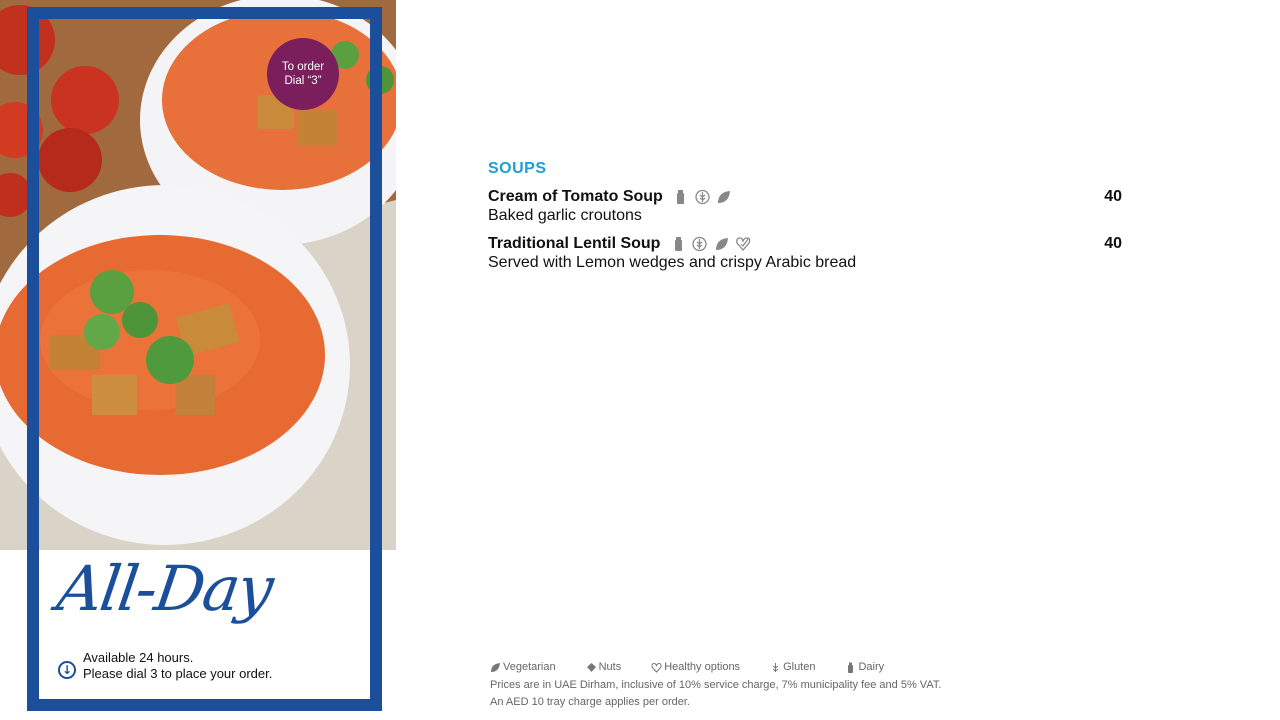 This screenshot has height=720, width=1280. I want to click on section-title: SOUPS, so click(517, 168).